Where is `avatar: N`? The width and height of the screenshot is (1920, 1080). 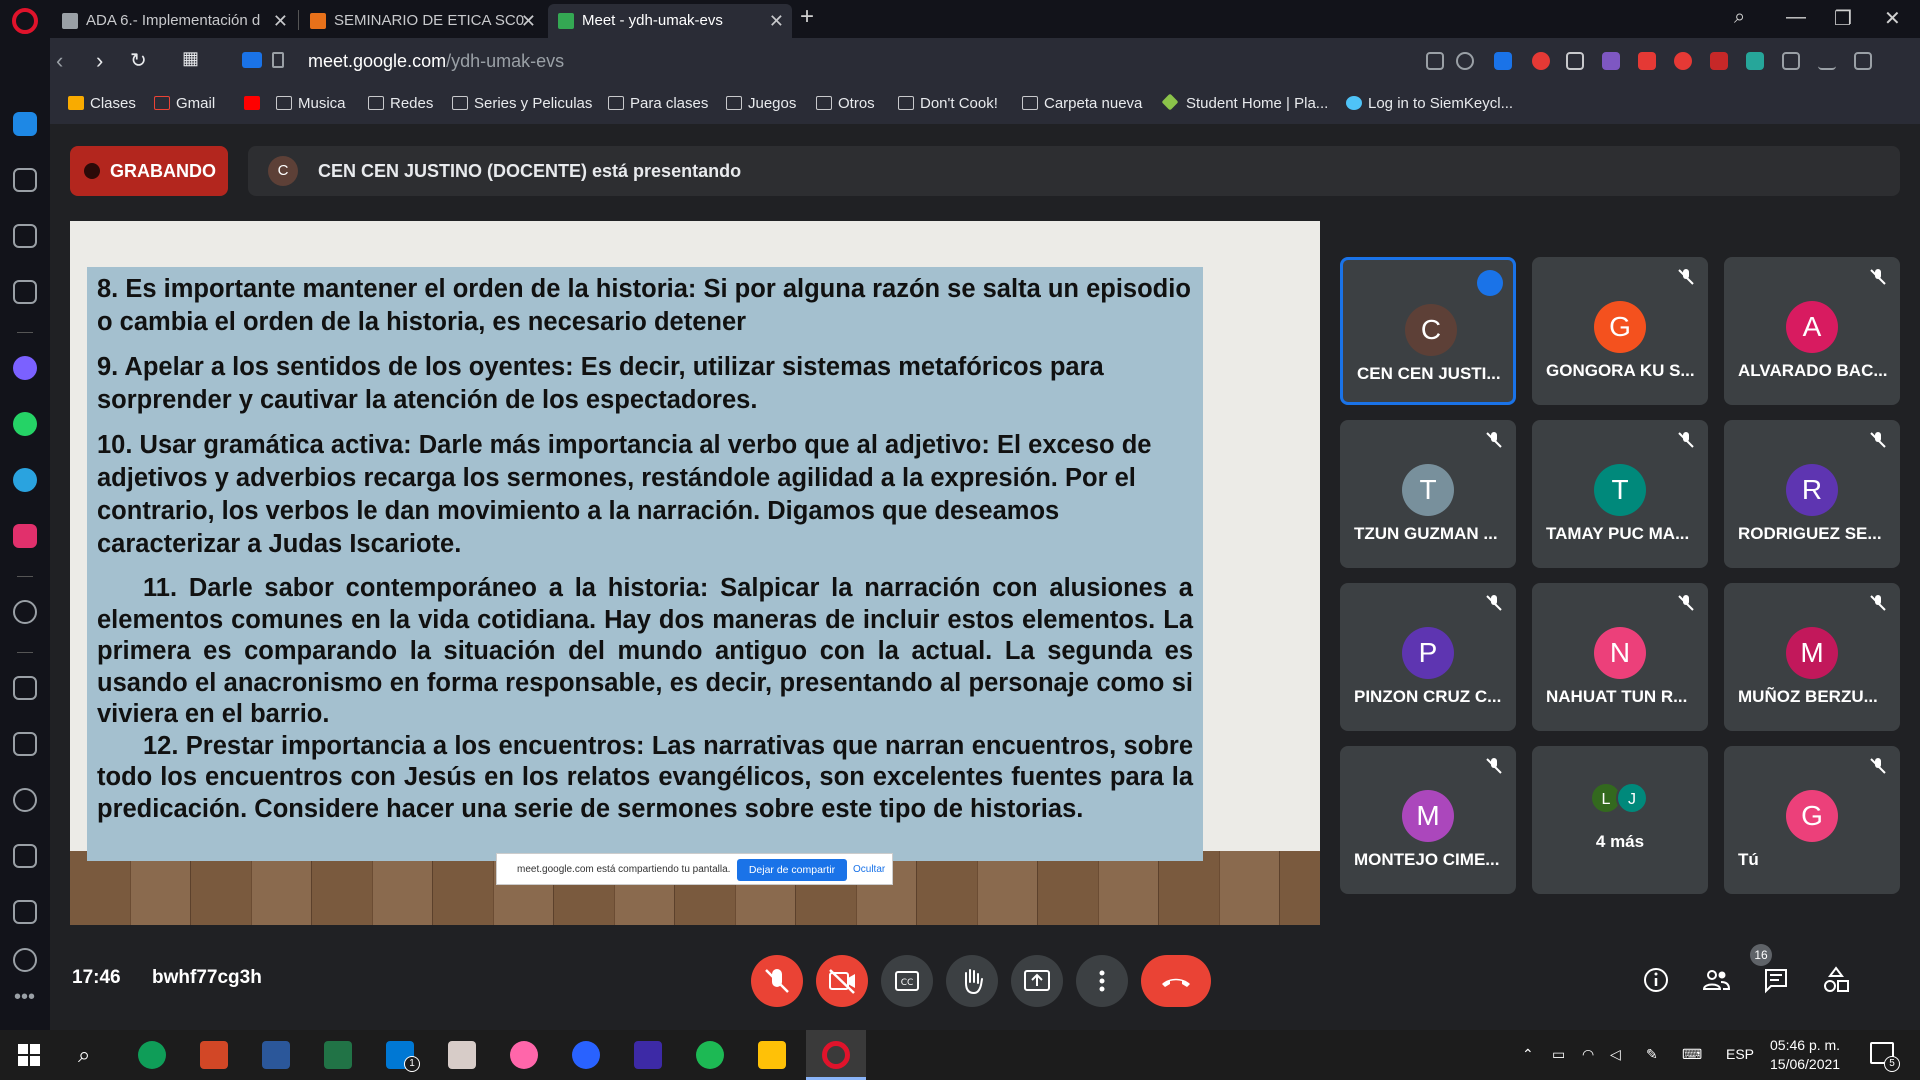 avatar: N is located at coordinates (1620, 653).